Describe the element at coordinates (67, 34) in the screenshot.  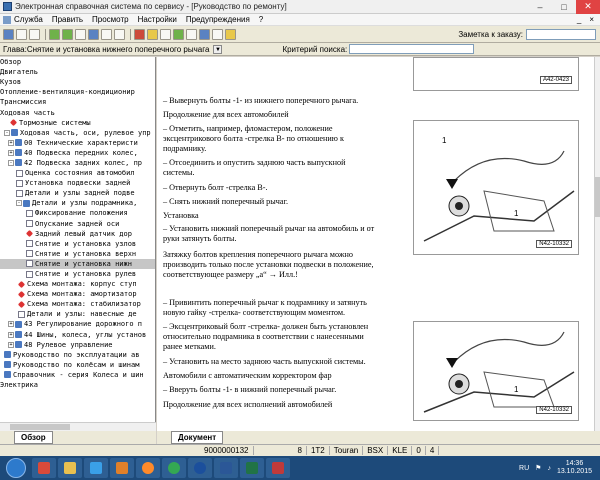
I see `forward-icon` at that location.